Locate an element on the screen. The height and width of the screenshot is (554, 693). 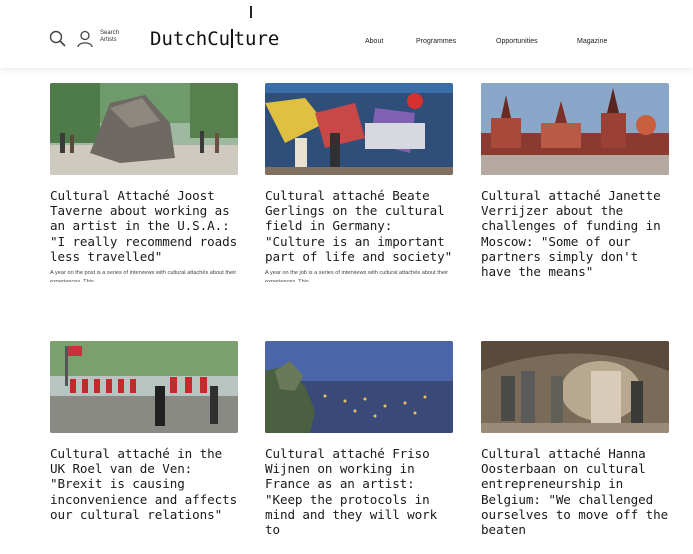
nav-programmes: Programmes is located at coordinates (436, 41).